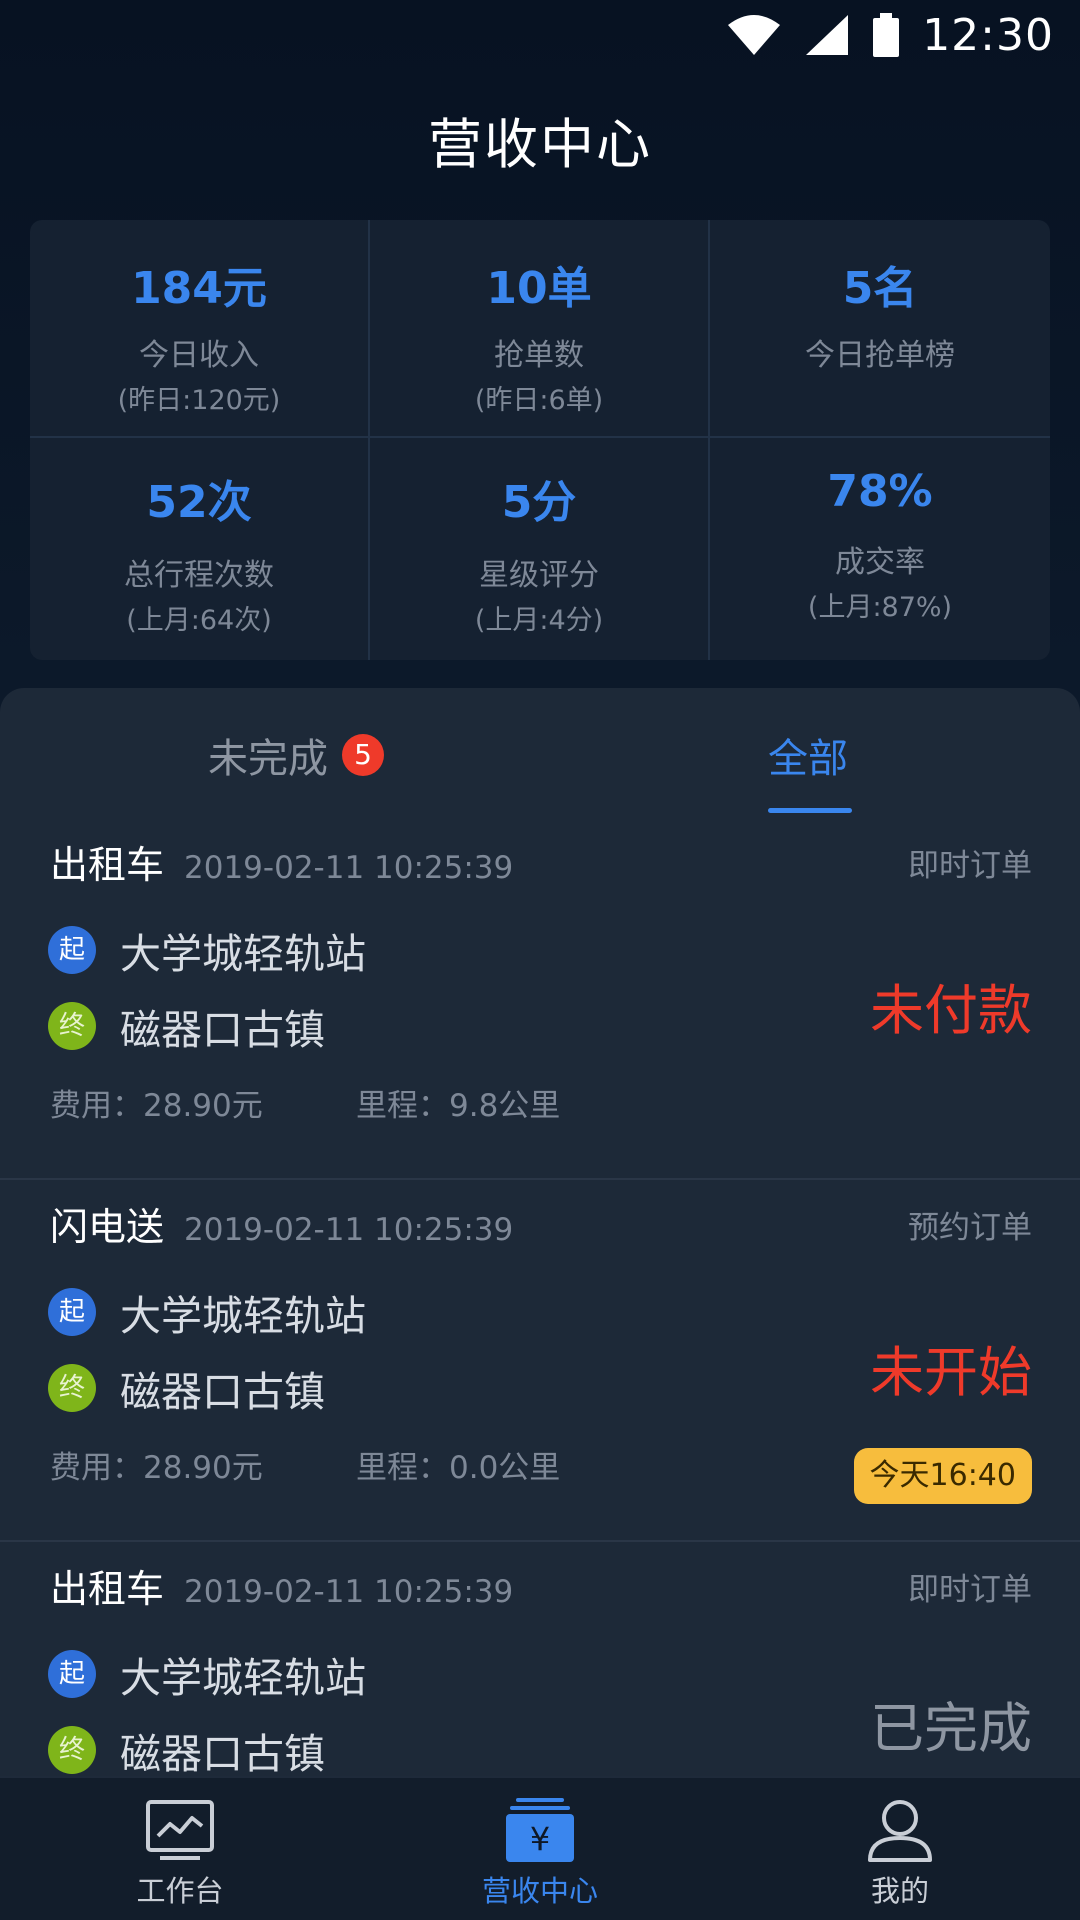 The image size is (1080, 1920). I want to click on nav-mine: 我的, so click(900, 1849).